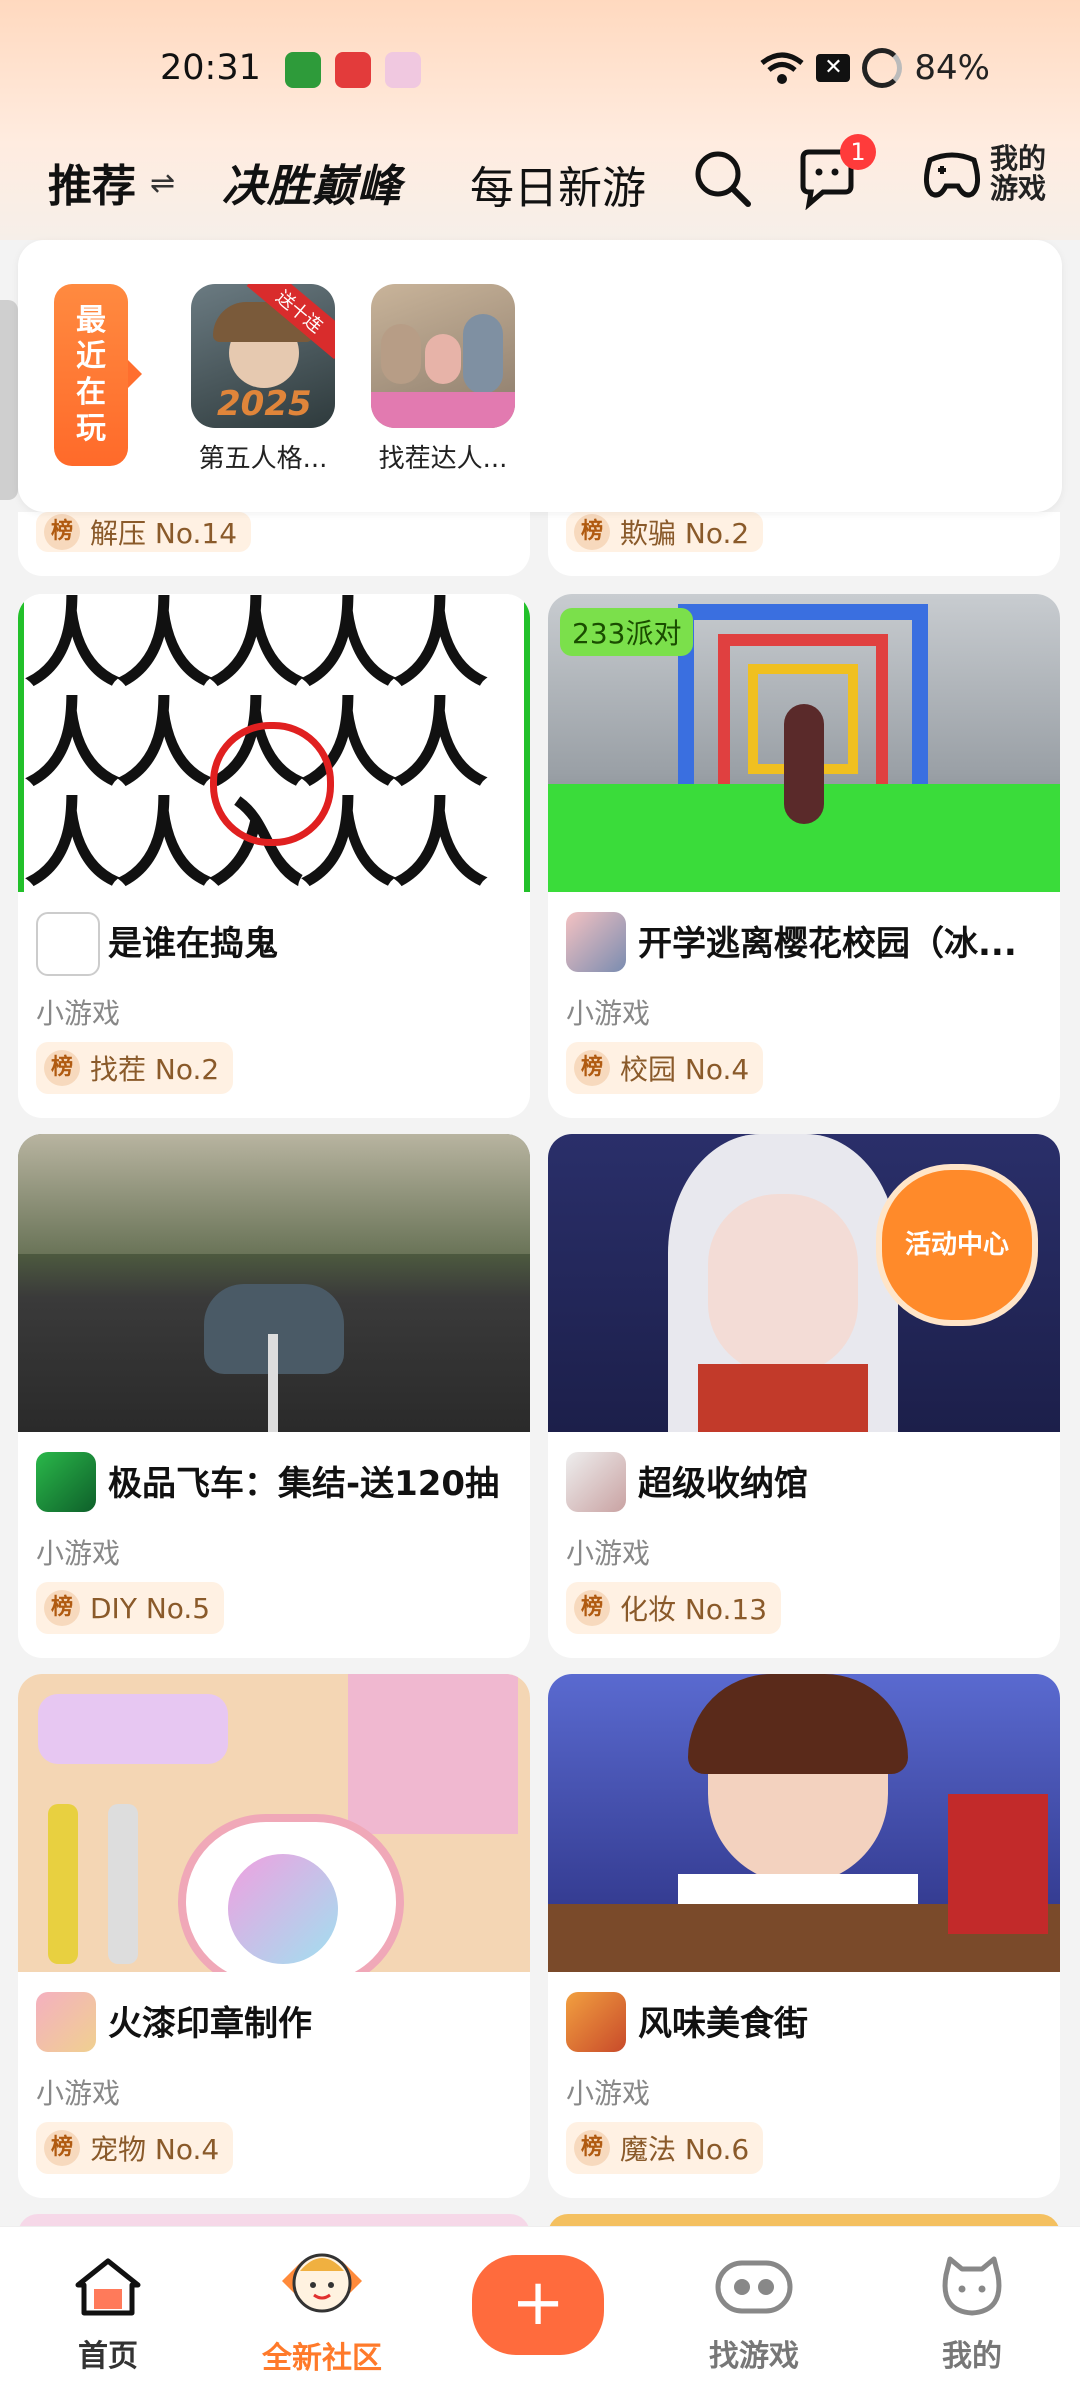 This screenshot has width=1080, height=2401. I want to click on rank-text: 解压 No.14, so click(164, 533).